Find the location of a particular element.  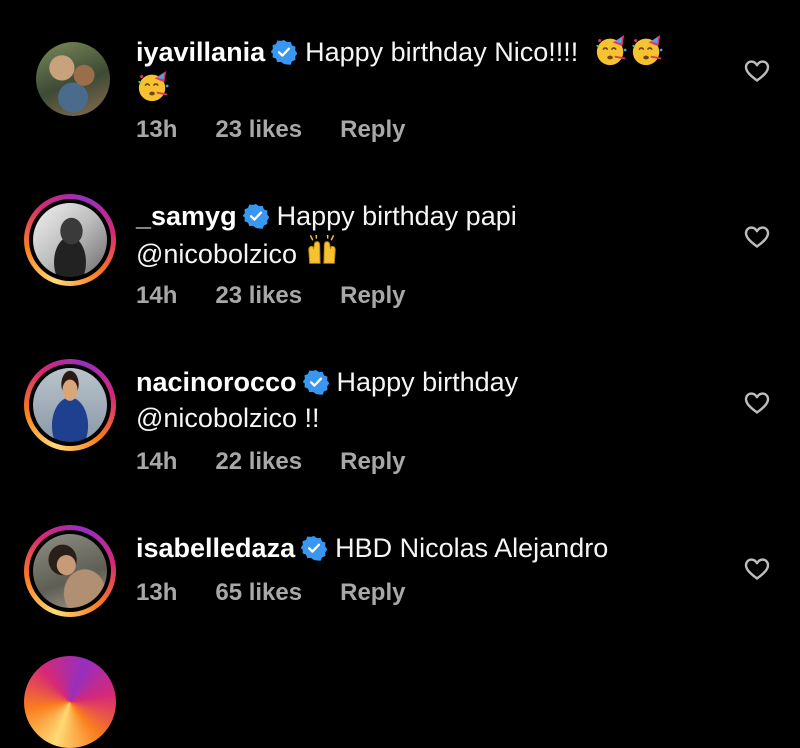

comment-meta: 13h 65 likes Reply is located at coordinates (289, 593).